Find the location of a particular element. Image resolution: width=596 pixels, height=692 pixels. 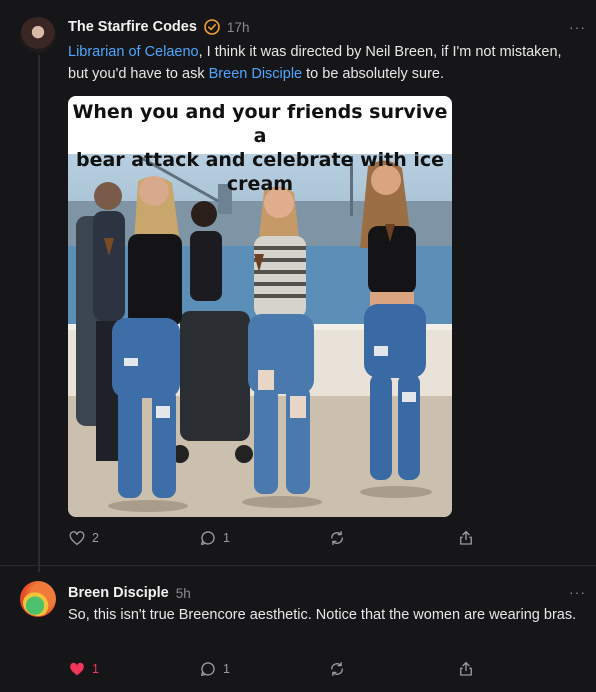

post-header: The Starfire Codes 17h is located at coordinates (158, 27).